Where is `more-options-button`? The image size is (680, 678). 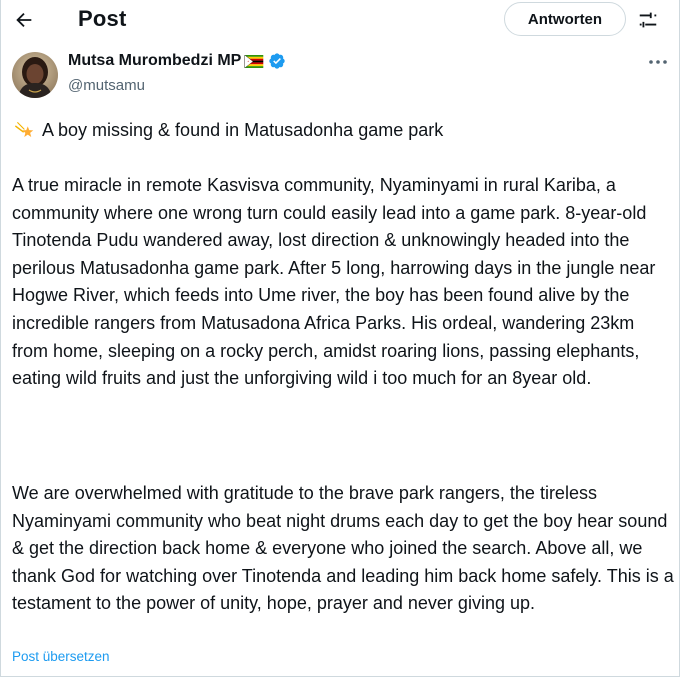 more-options-button is located at coordinates (658, 62).